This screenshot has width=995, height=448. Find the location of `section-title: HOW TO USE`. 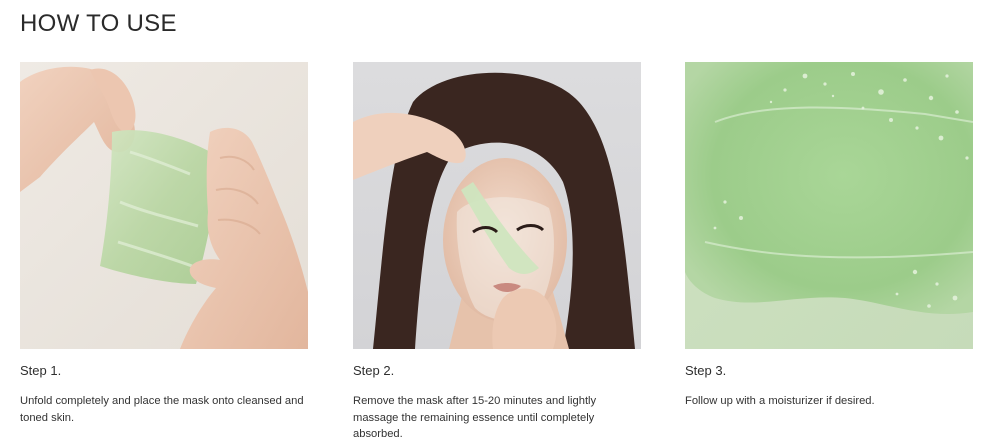

section-title: HOW TO USE is located at coordinates (98, 23).